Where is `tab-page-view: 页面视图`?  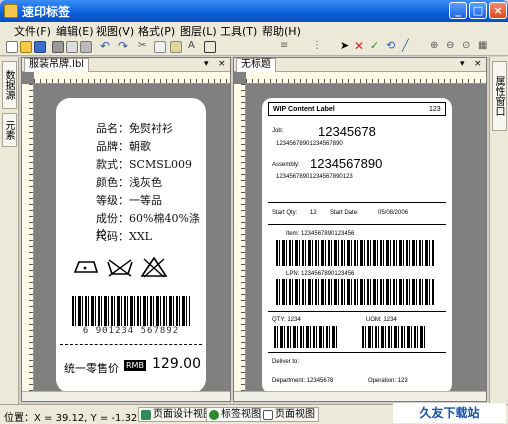 tab-page-view: 页面视图 is located at coordinates (289, 414).